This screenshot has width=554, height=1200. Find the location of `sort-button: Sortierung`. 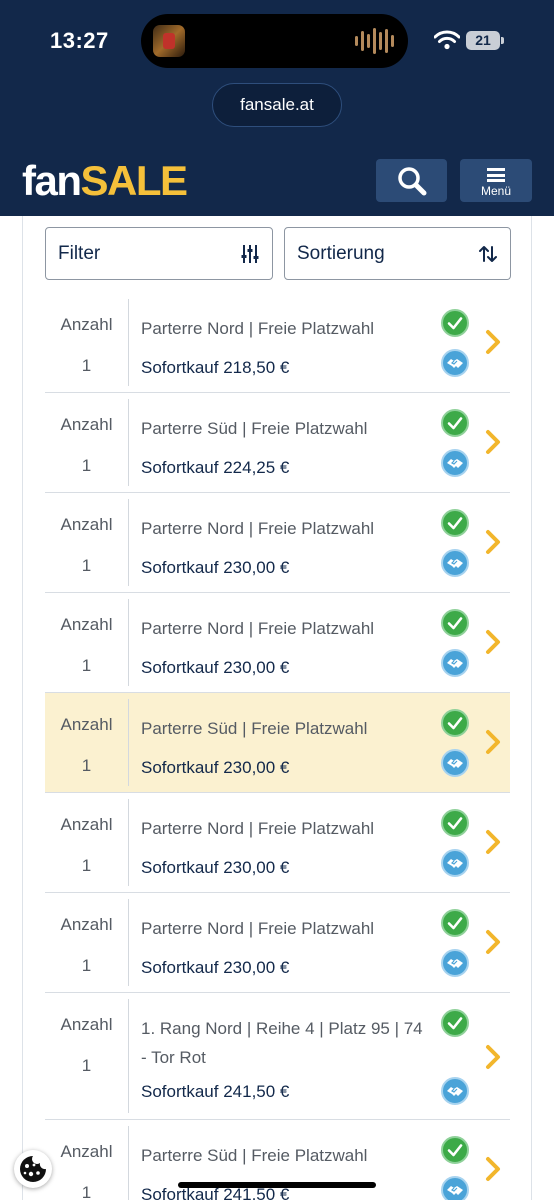

sort-button: Sortierung is located at coordinates (397, 253).